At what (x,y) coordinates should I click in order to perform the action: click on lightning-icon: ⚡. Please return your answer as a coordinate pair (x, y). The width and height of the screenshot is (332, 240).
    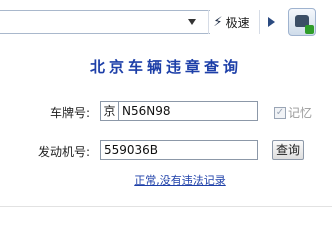
    Looking at the image, I should click on (218, 22).